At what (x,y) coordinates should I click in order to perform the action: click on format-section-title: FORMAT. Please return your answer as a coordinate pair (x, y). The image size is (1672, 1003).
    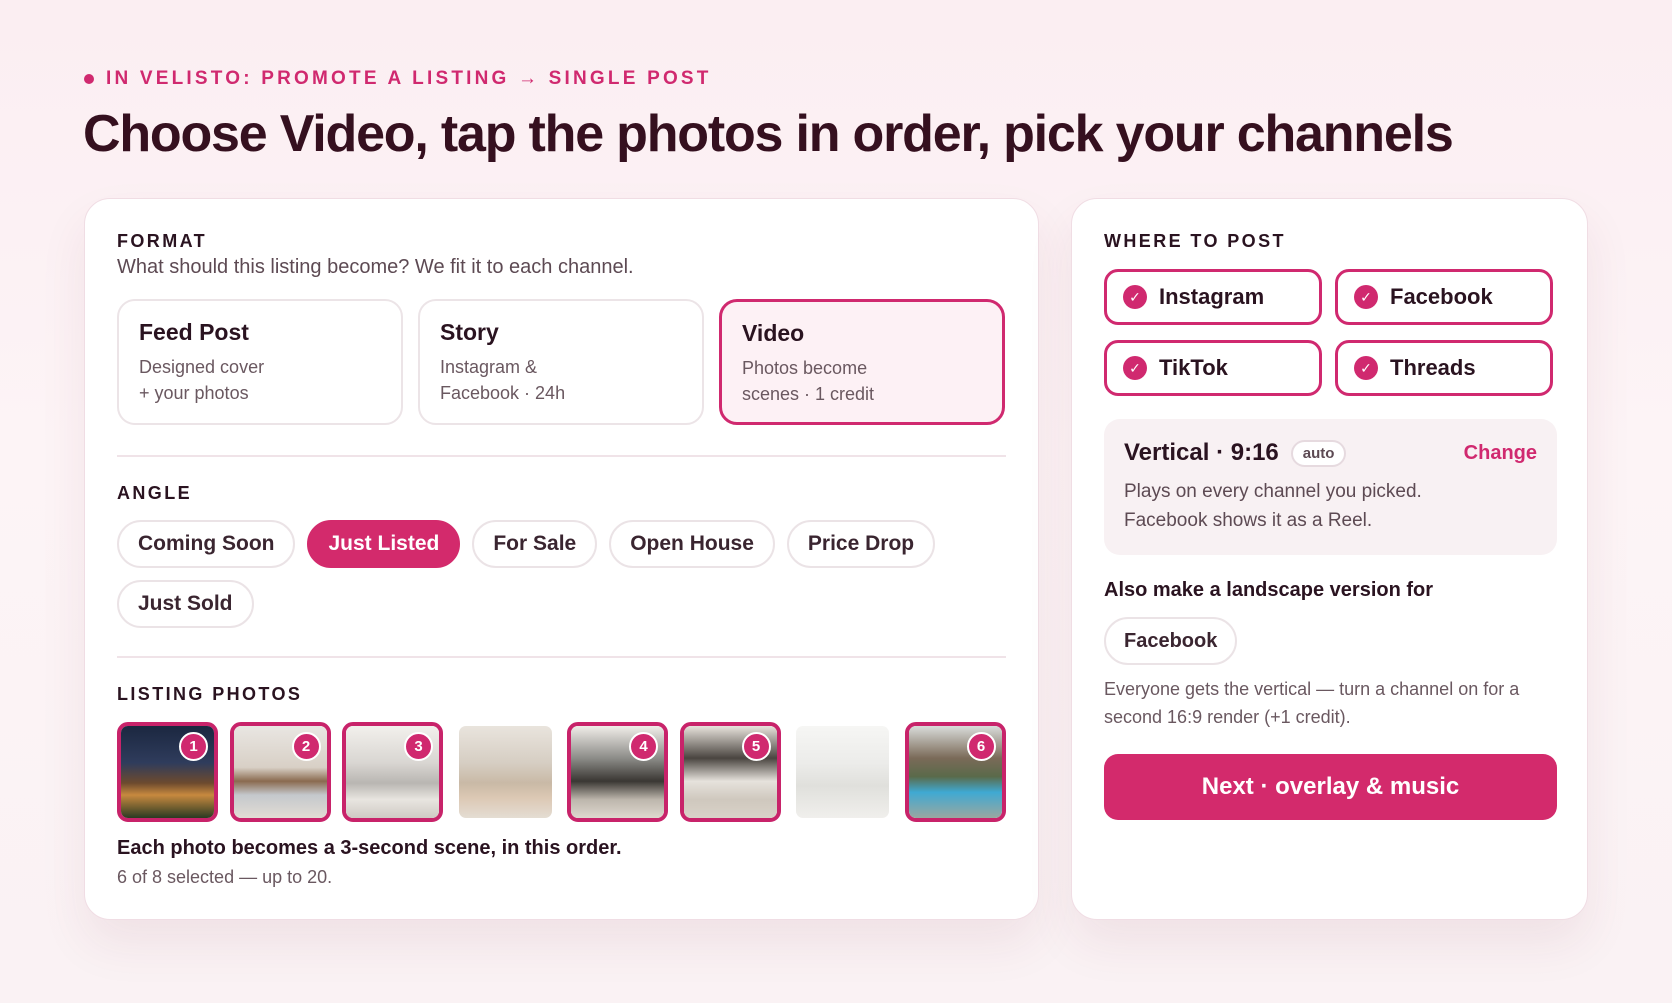
    Looking at the image, I should click on (162, 241).